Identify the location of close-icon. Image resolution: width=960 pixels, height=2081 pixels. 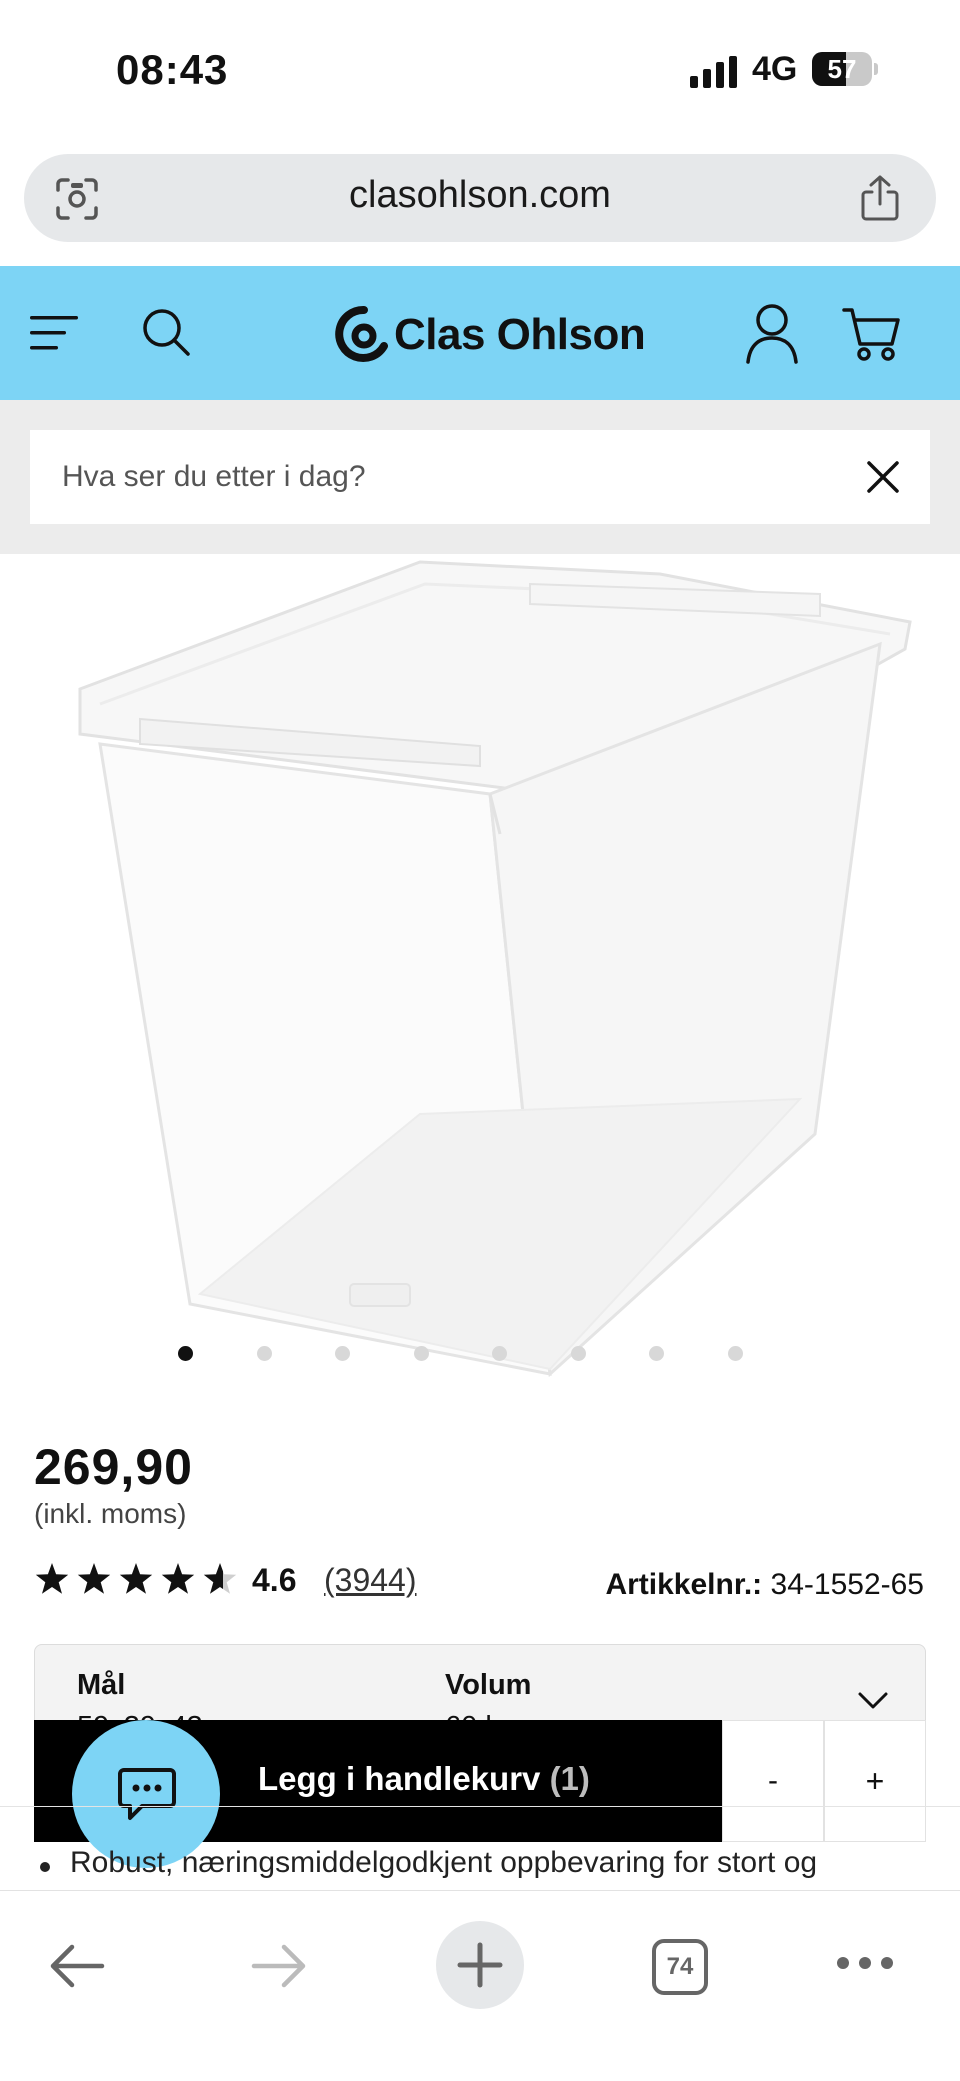
(883, 477).